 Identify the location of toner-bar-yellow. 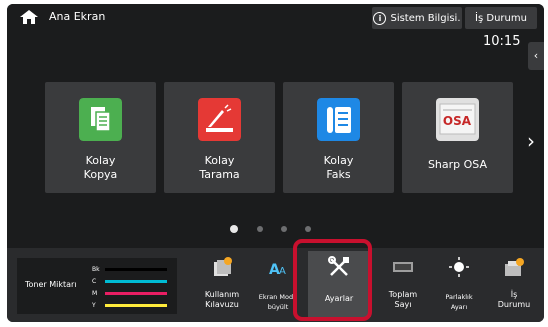
(136, 305).